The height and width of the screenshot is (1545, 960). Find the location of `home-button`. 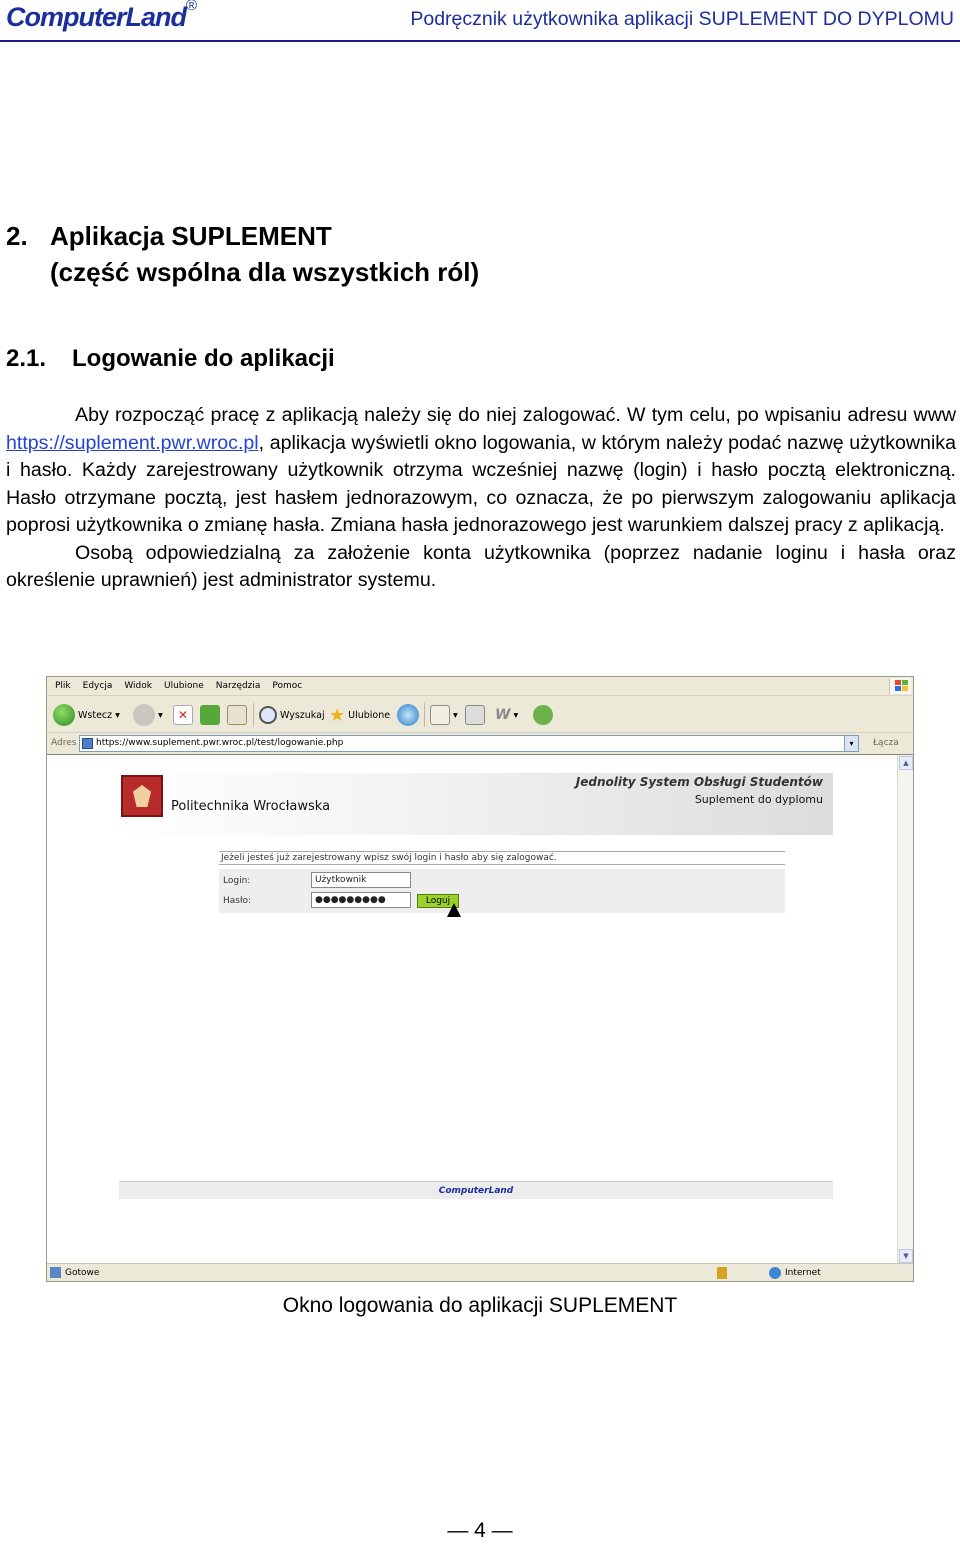

home-button is located at coordinates (237, 715).